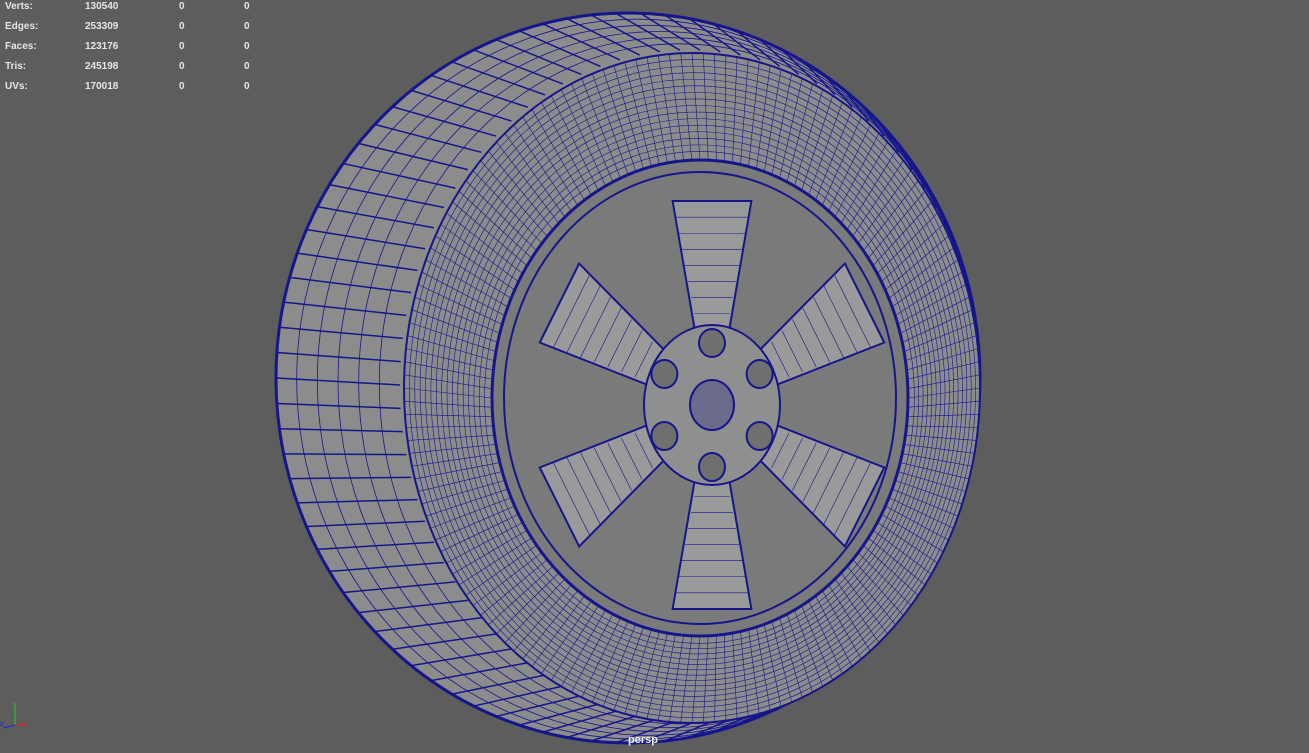 The image size is (1309, 753). What do you see at coordinates (16, 86) in the screenshot?
I see `hud-label: UVs:` at bounding box center [16, 86].